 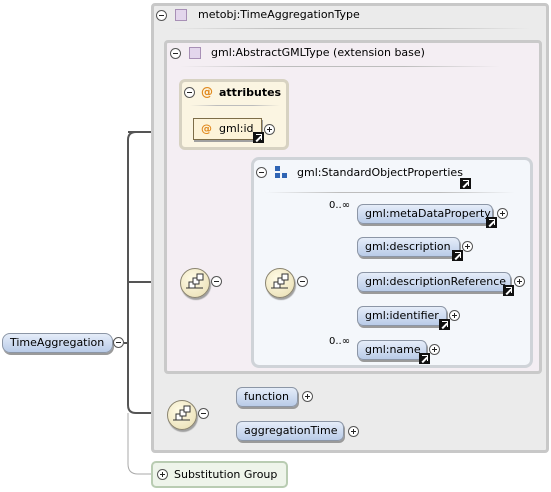 I want to click on expand-toggle-function, so click(x=307, y=396).